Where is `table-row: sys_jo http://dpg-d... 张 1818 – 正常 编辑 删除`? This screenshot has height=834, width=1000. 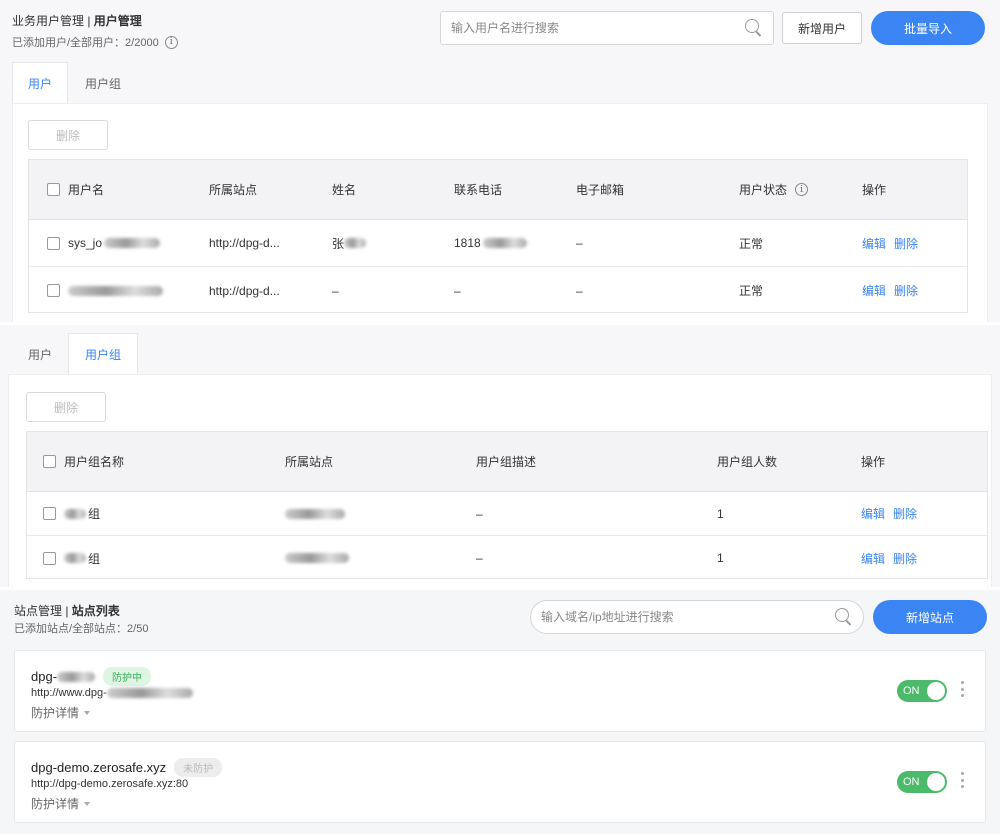 table-row: sys_jo http://dpg-d... 张 1818 – 正常 编辑 删除 is located at coordinates (498, 243).